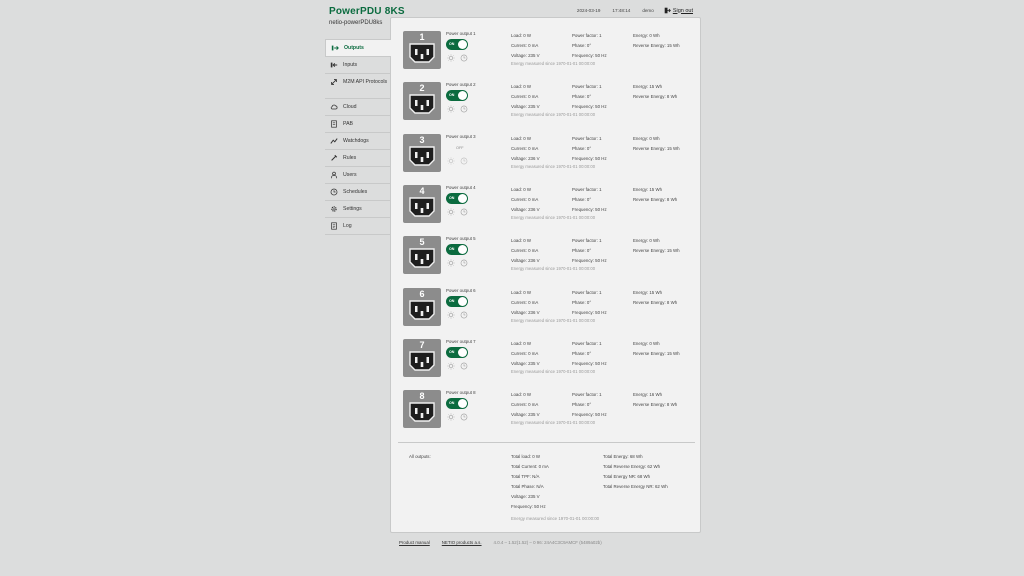  Describe the element at coordinates (461, 85) in the screenshot. I see `output-name: Power output 2` at that location.